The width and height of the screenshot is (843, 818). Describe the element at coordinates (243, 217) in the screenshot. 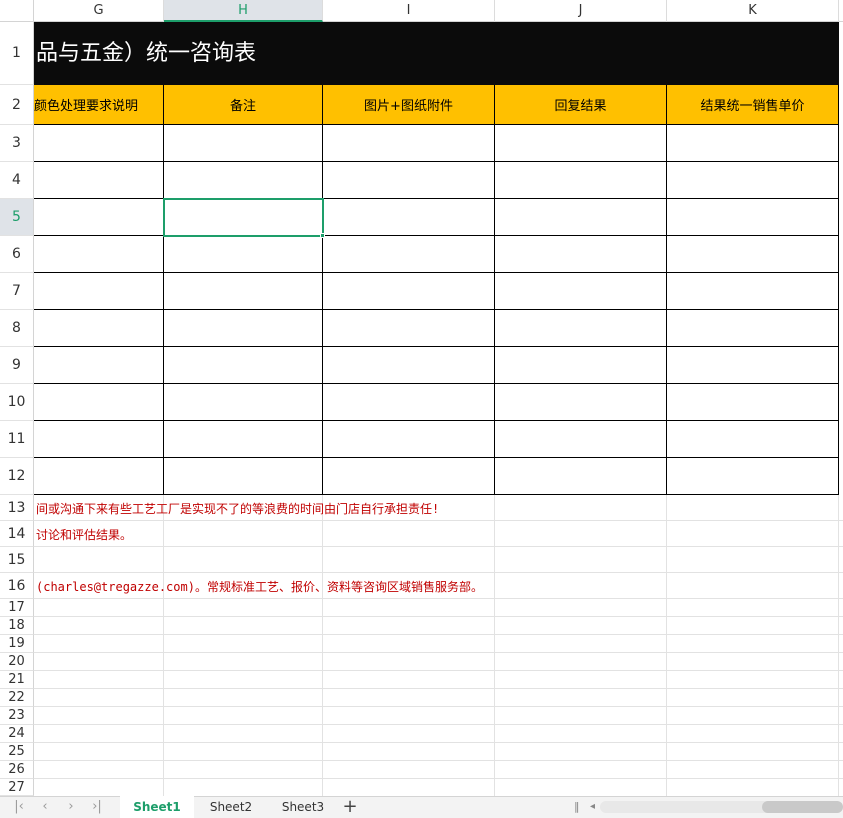

I see `active-cell-h5` at that location.